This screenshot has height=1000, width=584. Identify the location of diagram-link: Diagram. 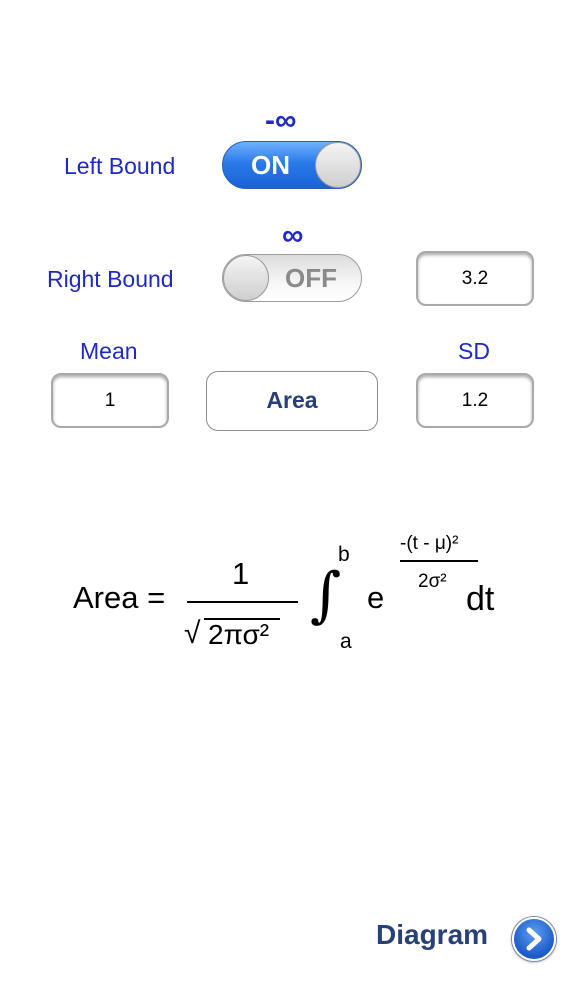
(466, 938).